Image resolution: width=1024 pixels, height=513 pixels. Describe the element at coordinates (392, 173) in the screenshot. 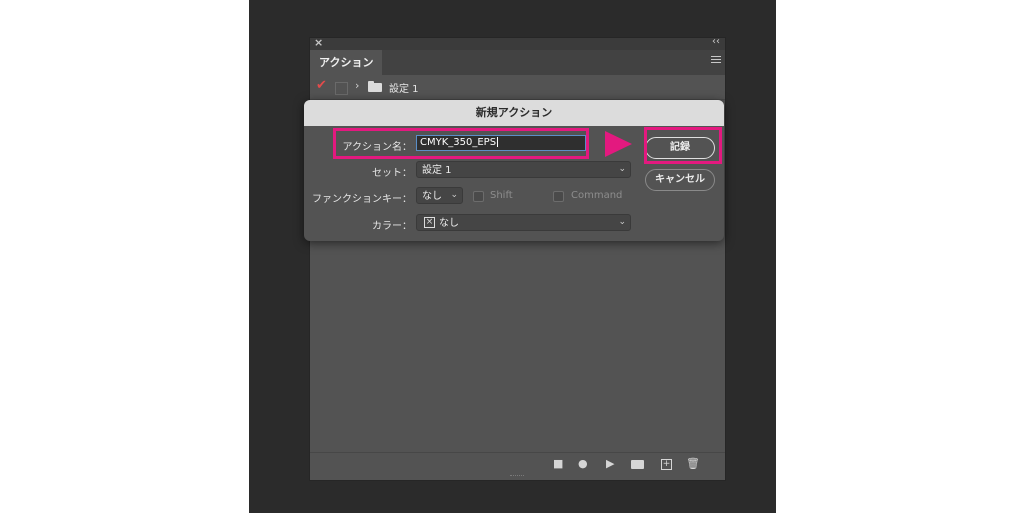

I see `set-label: セット：` at that location.